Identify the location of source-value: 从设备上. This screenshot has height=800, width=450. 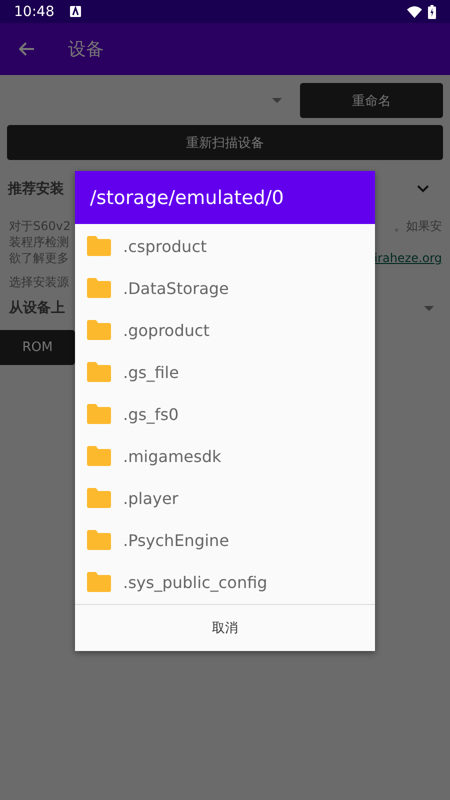
(37, 308).